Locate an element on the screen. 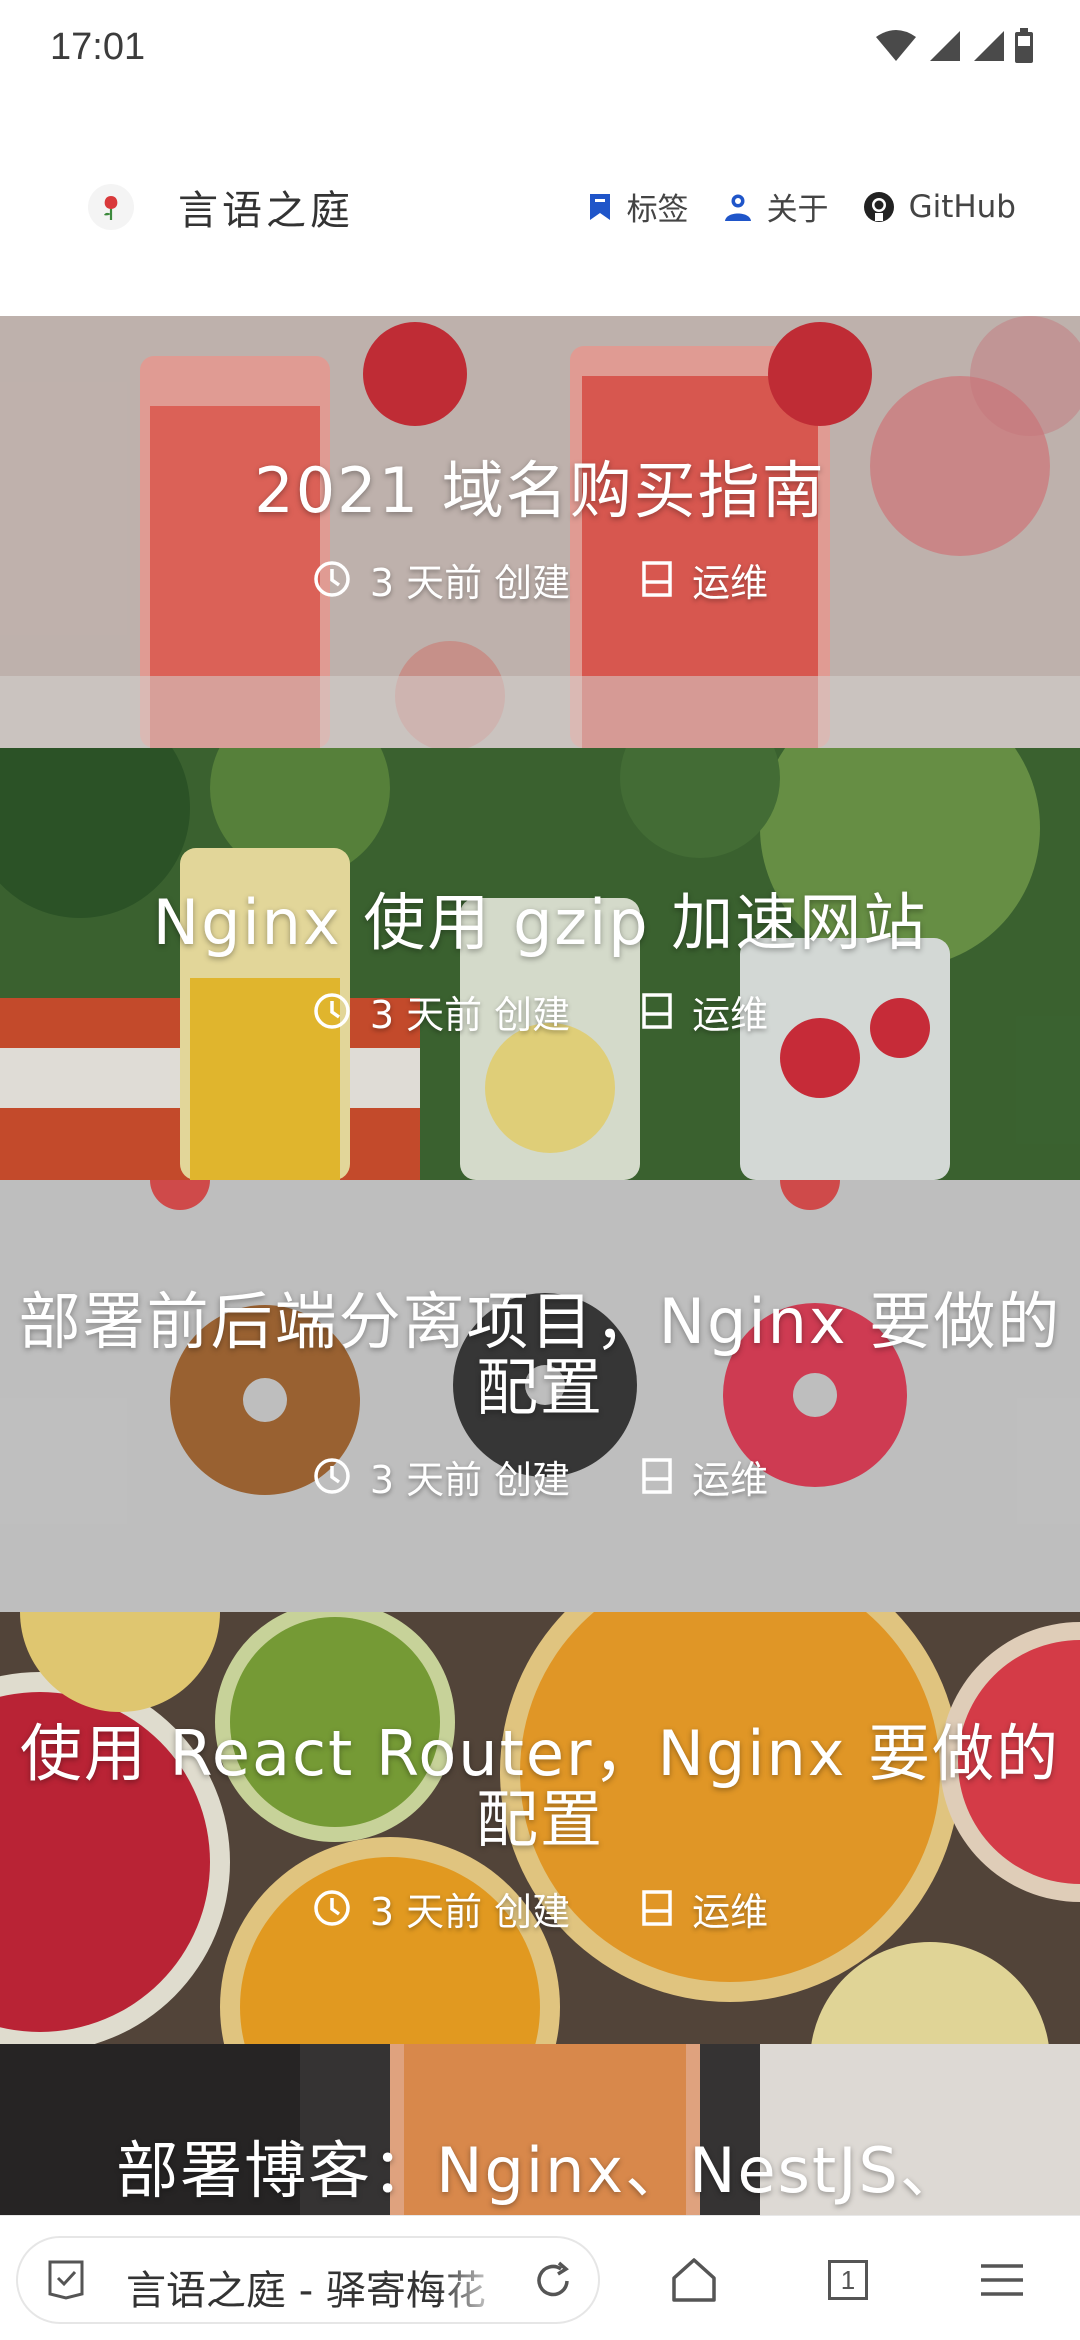  nav-item-tags: 标签 is located at coordinates (638, 206).